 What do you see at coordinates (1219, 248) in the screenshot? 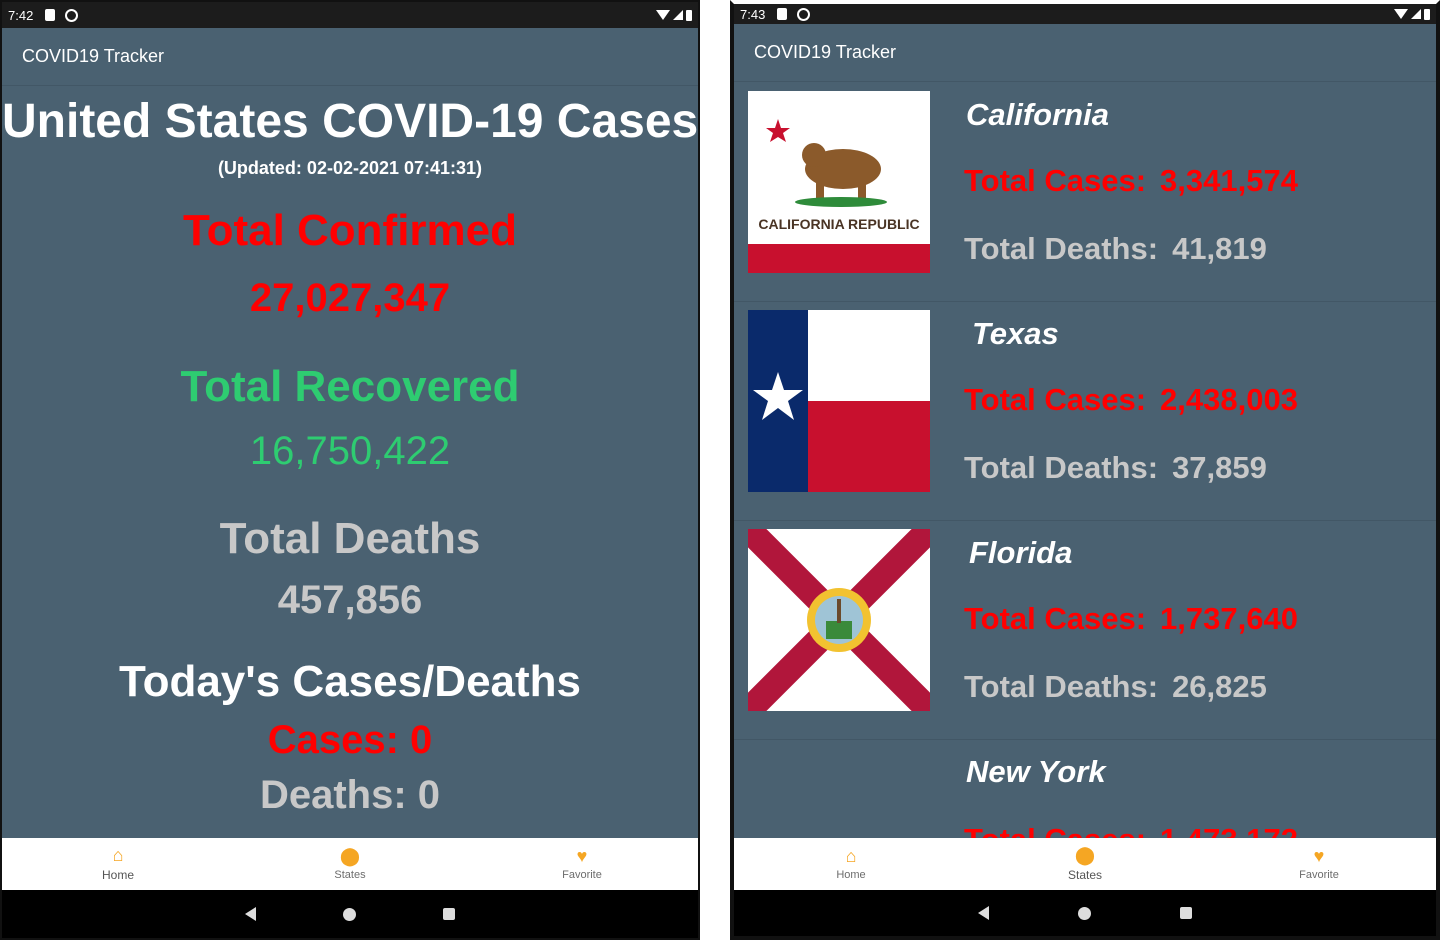
I see `total-deaths-value: 41,819` at bounding box center [1219, 248].